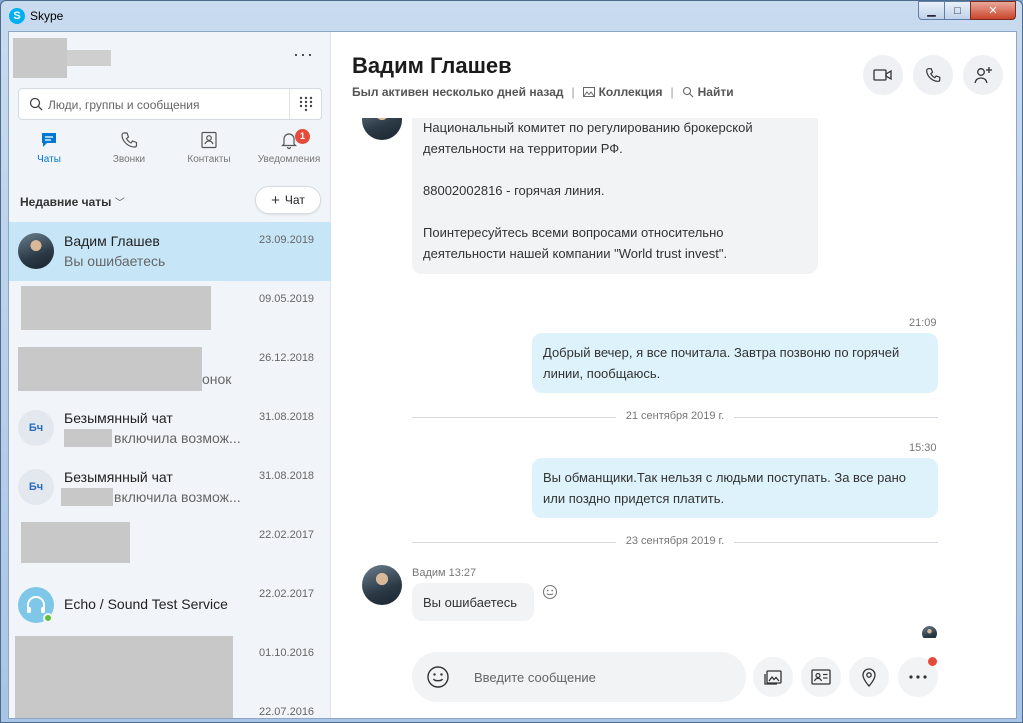  Describe the element at coordinates (112, 241) in the screenshot. I see `chat-name: Вадим Глашев` at that location.